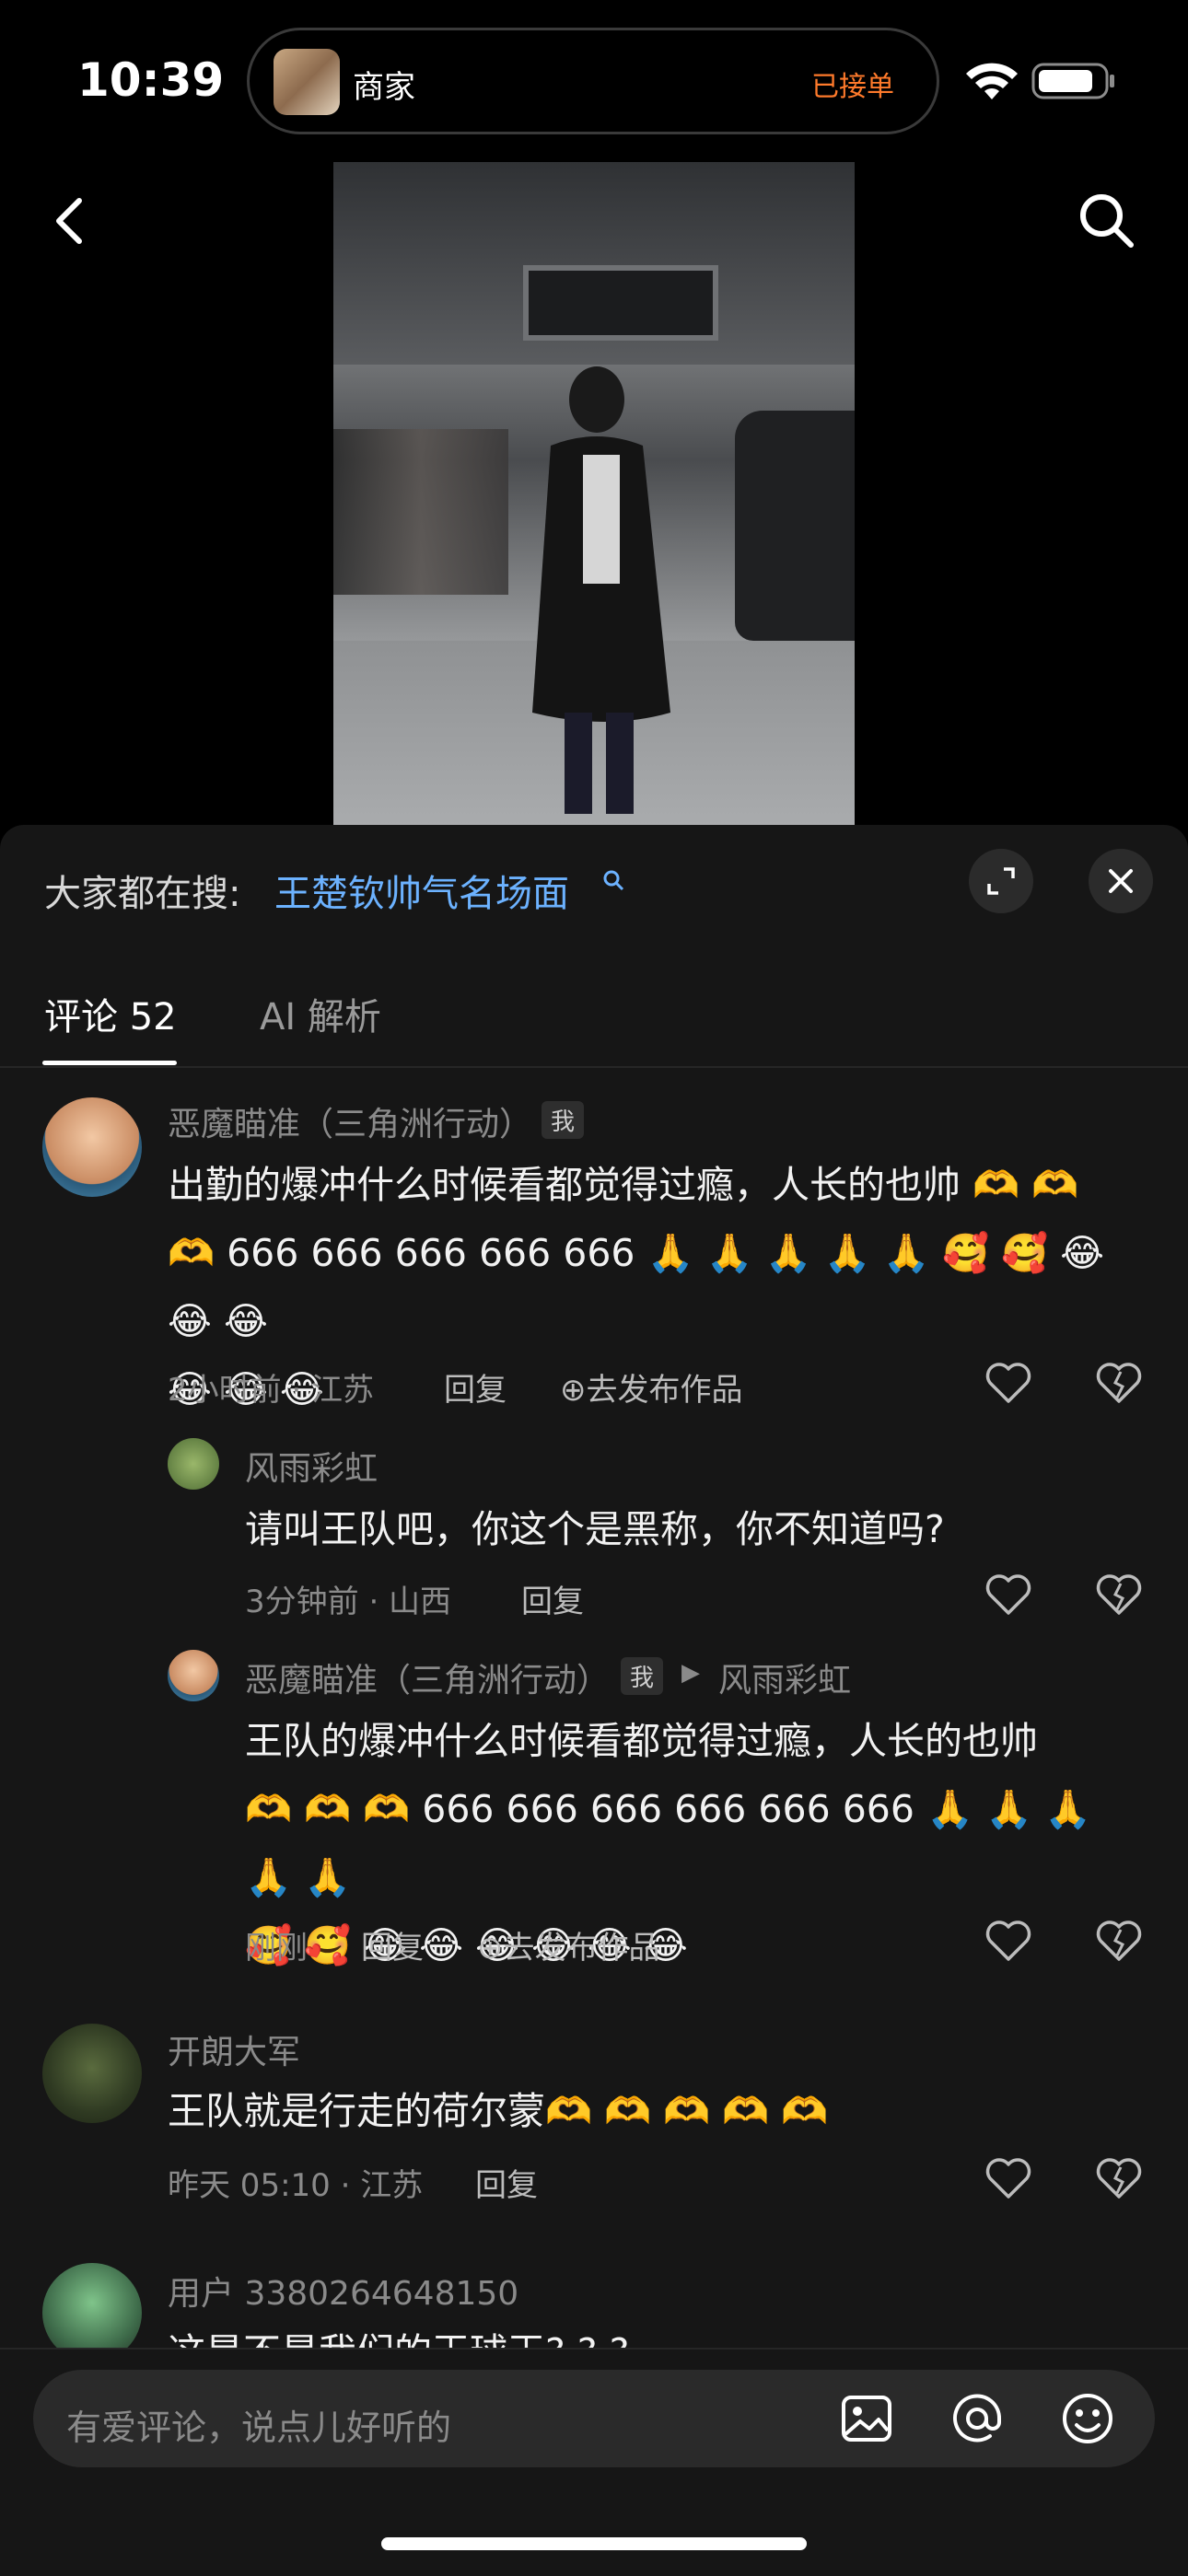  Describe the element at coordinates (111, 1013) in the screenshot. I see `tab-comments: 评论 52` at that location.